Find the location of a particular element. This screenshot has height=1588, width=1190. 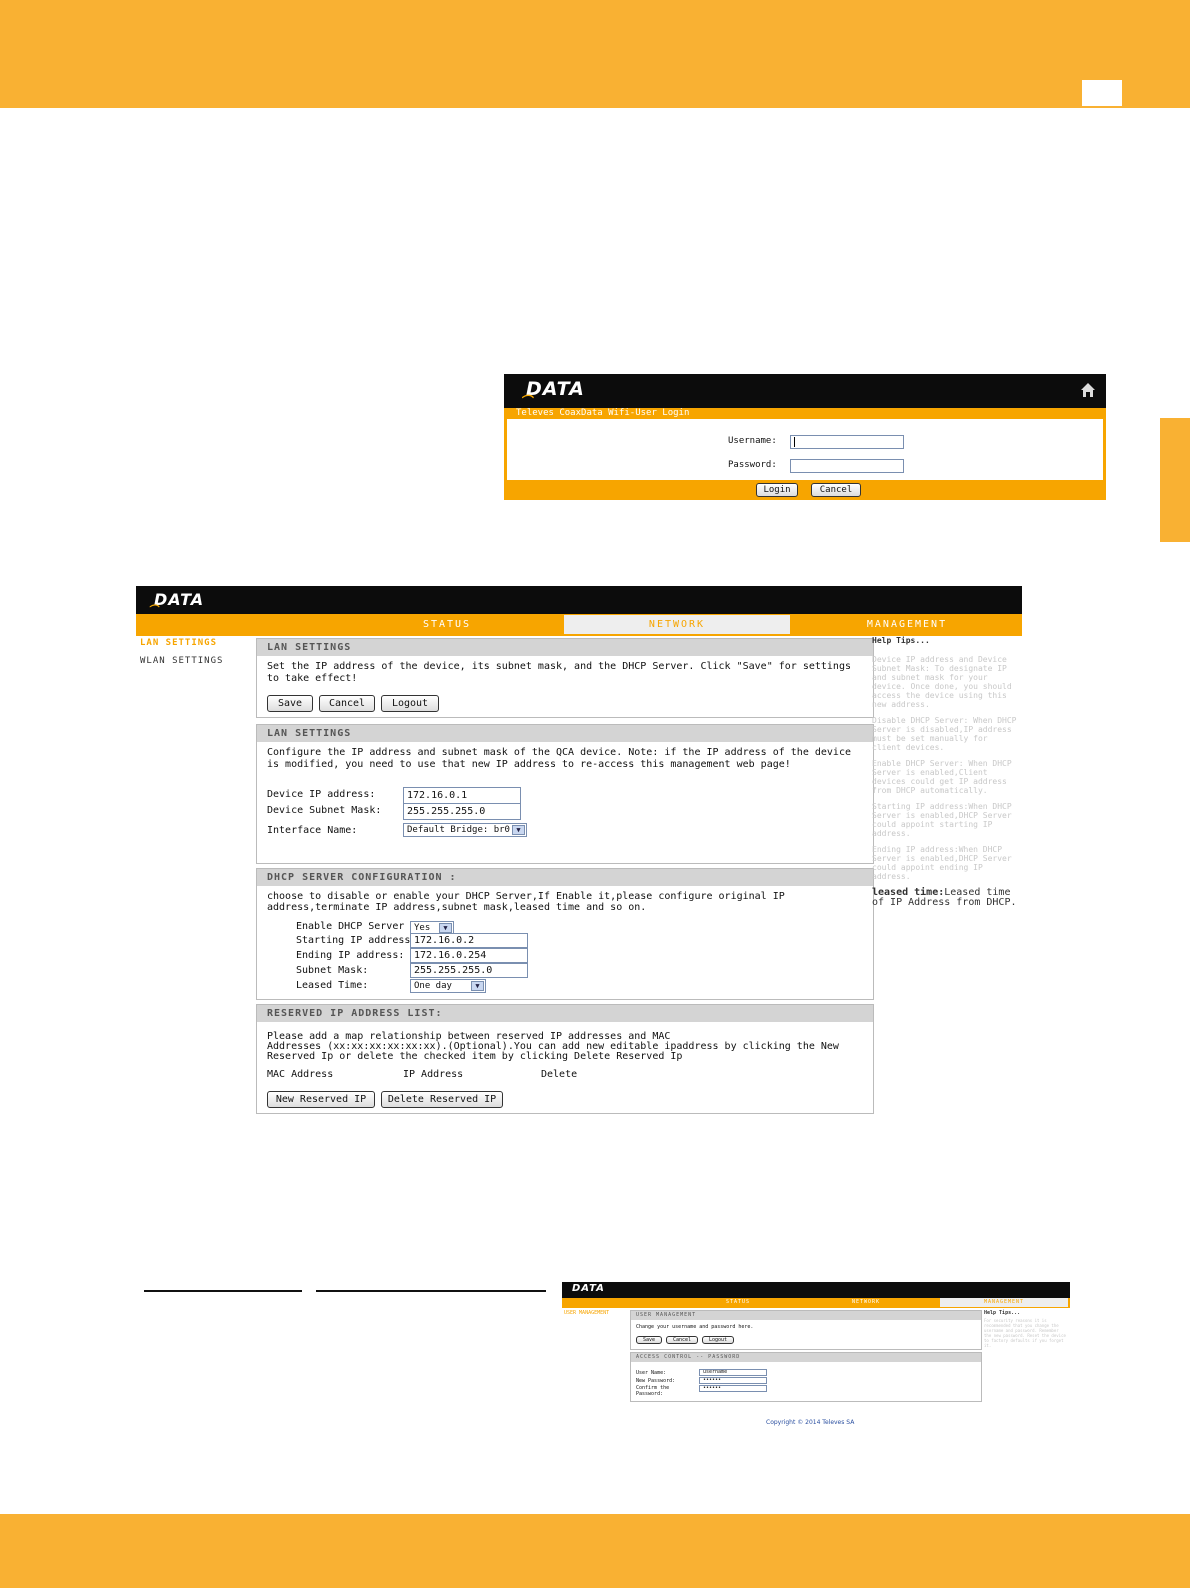

mgmt-cancel-button: Cancel is located at coordinates (682, 1340).